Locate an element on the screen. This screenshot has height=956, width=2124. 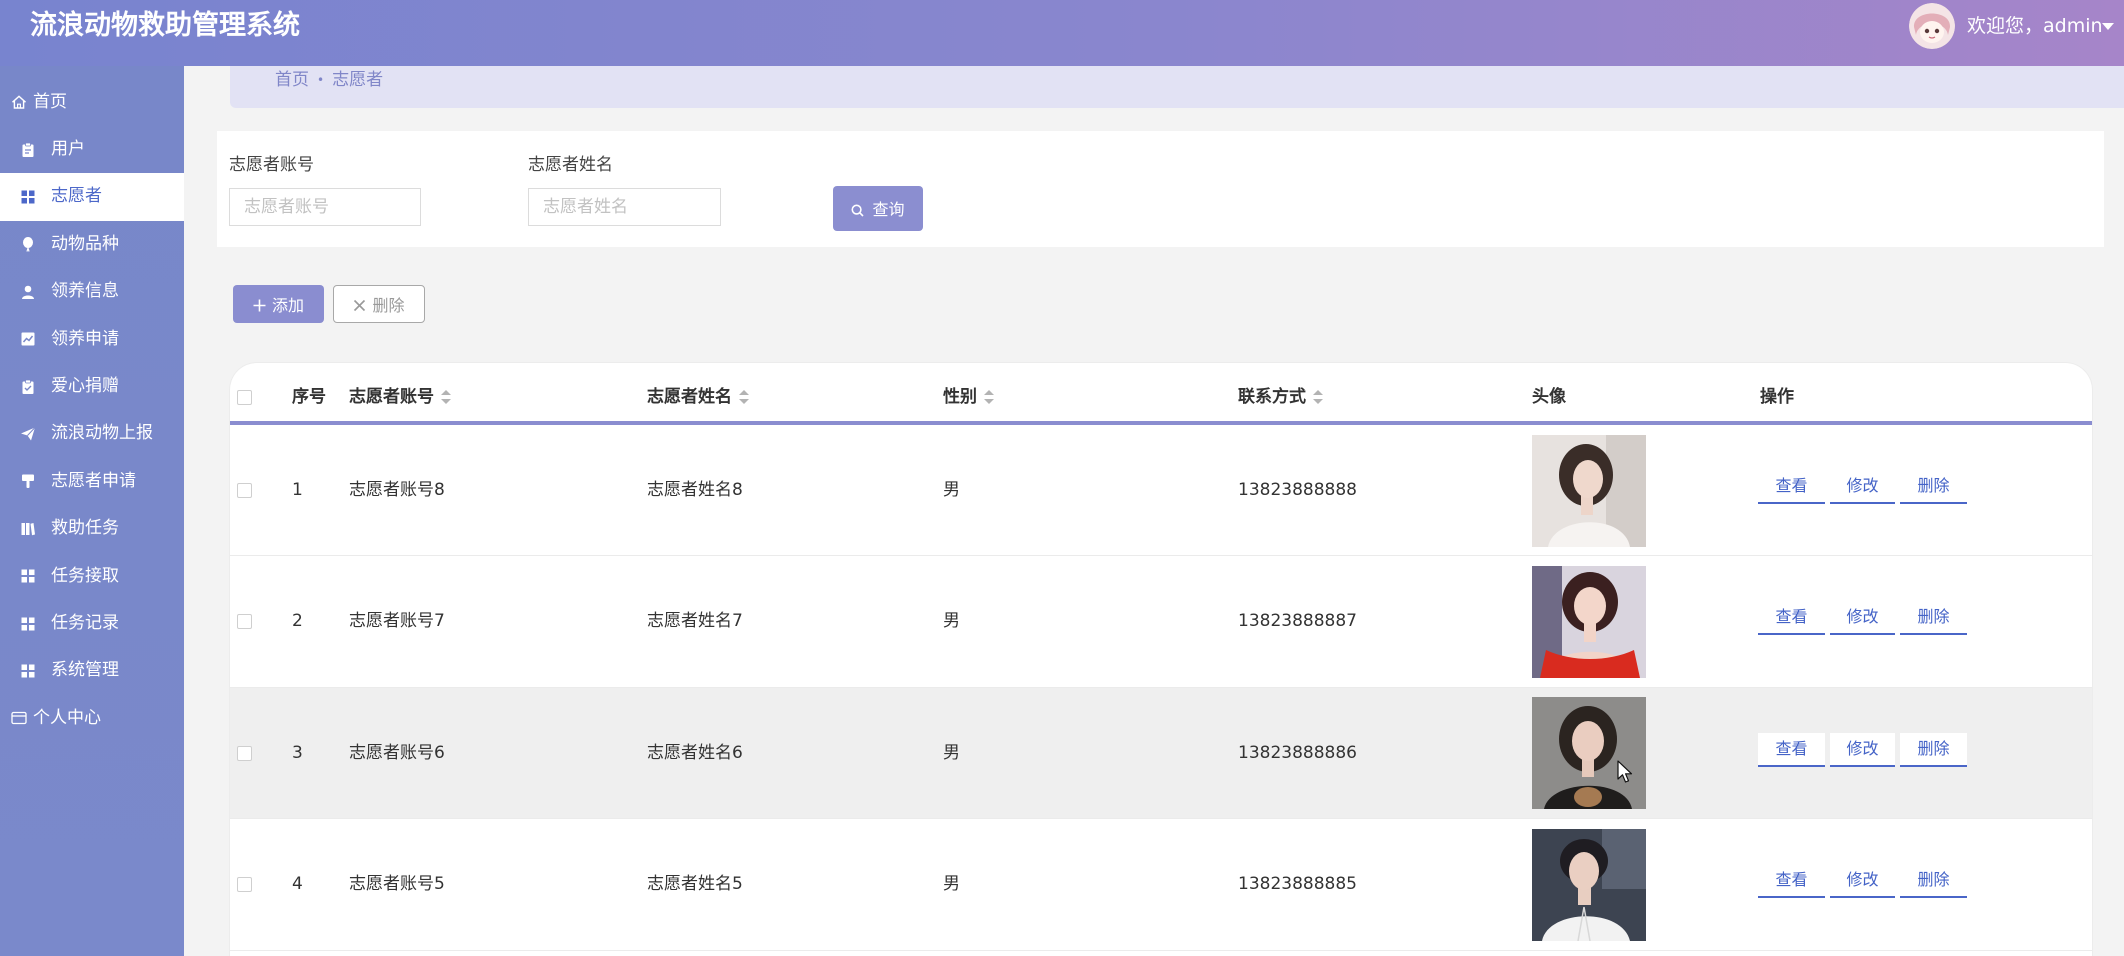
sidebar-item-task-accept: 任务接取 is located at coordinates (92, 576).